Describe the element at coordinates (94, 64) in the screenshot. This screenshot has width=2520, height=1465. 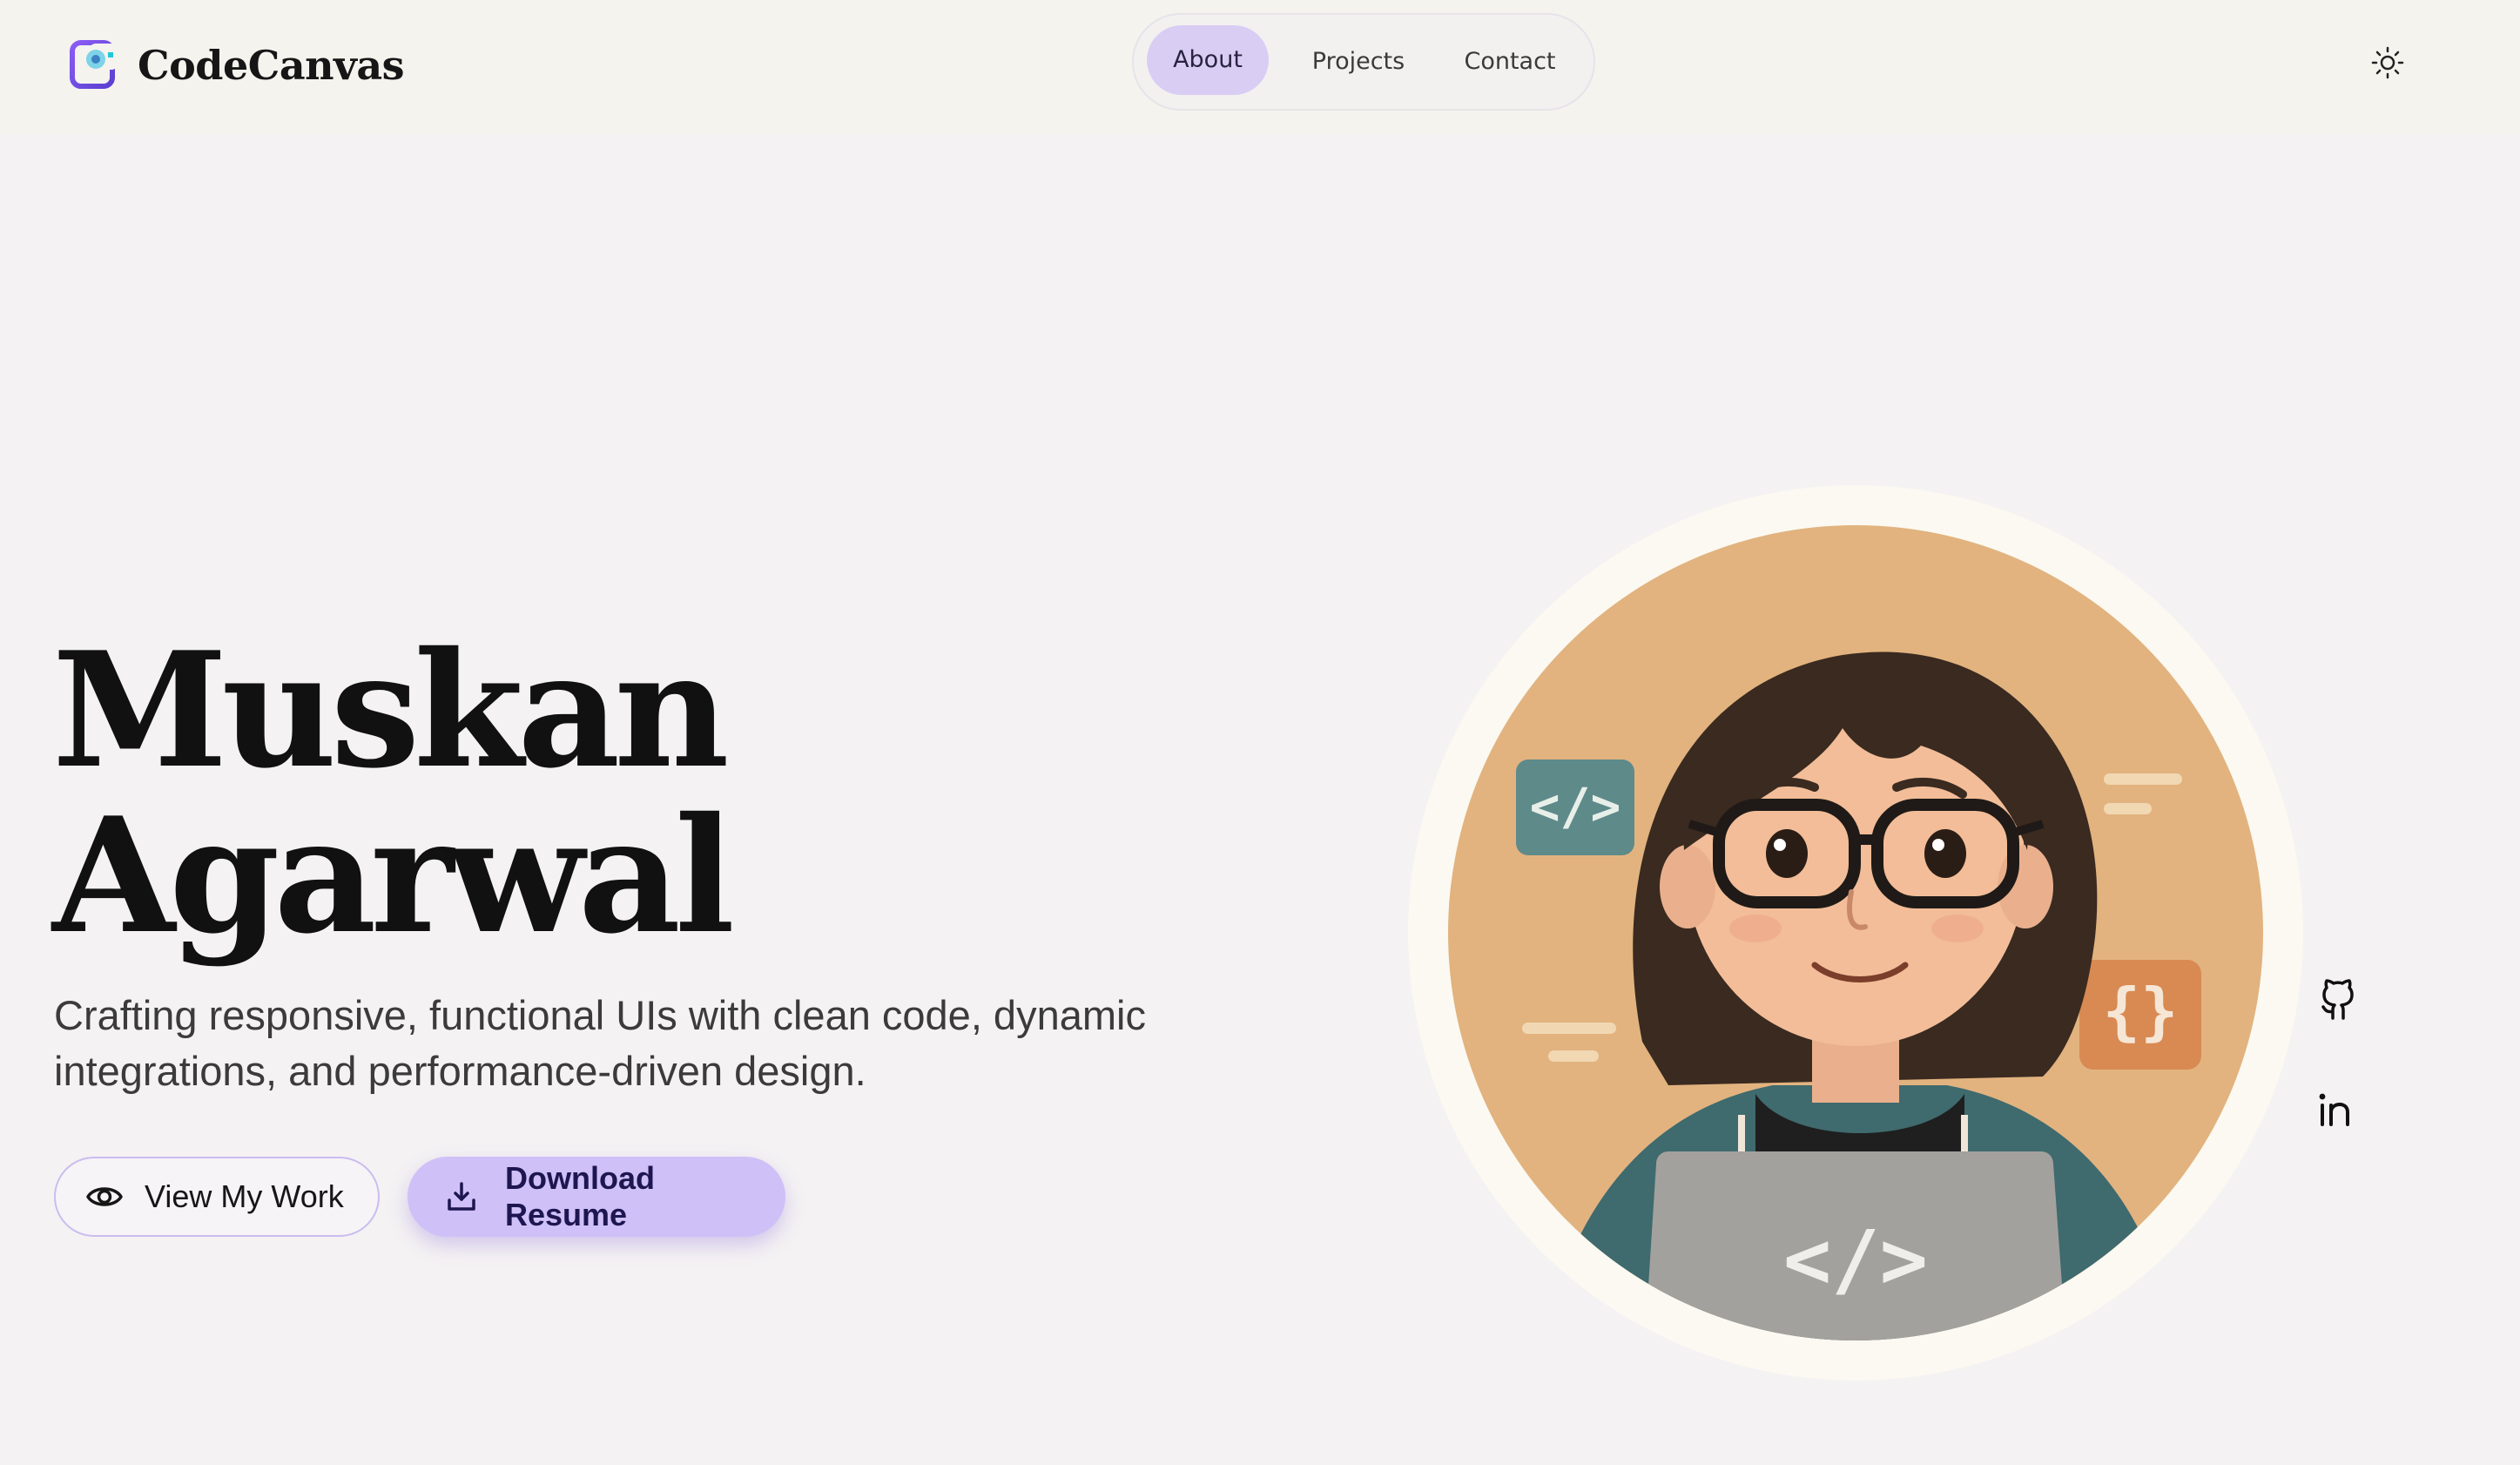
I see `code-canvas-logo-icon` at that location.